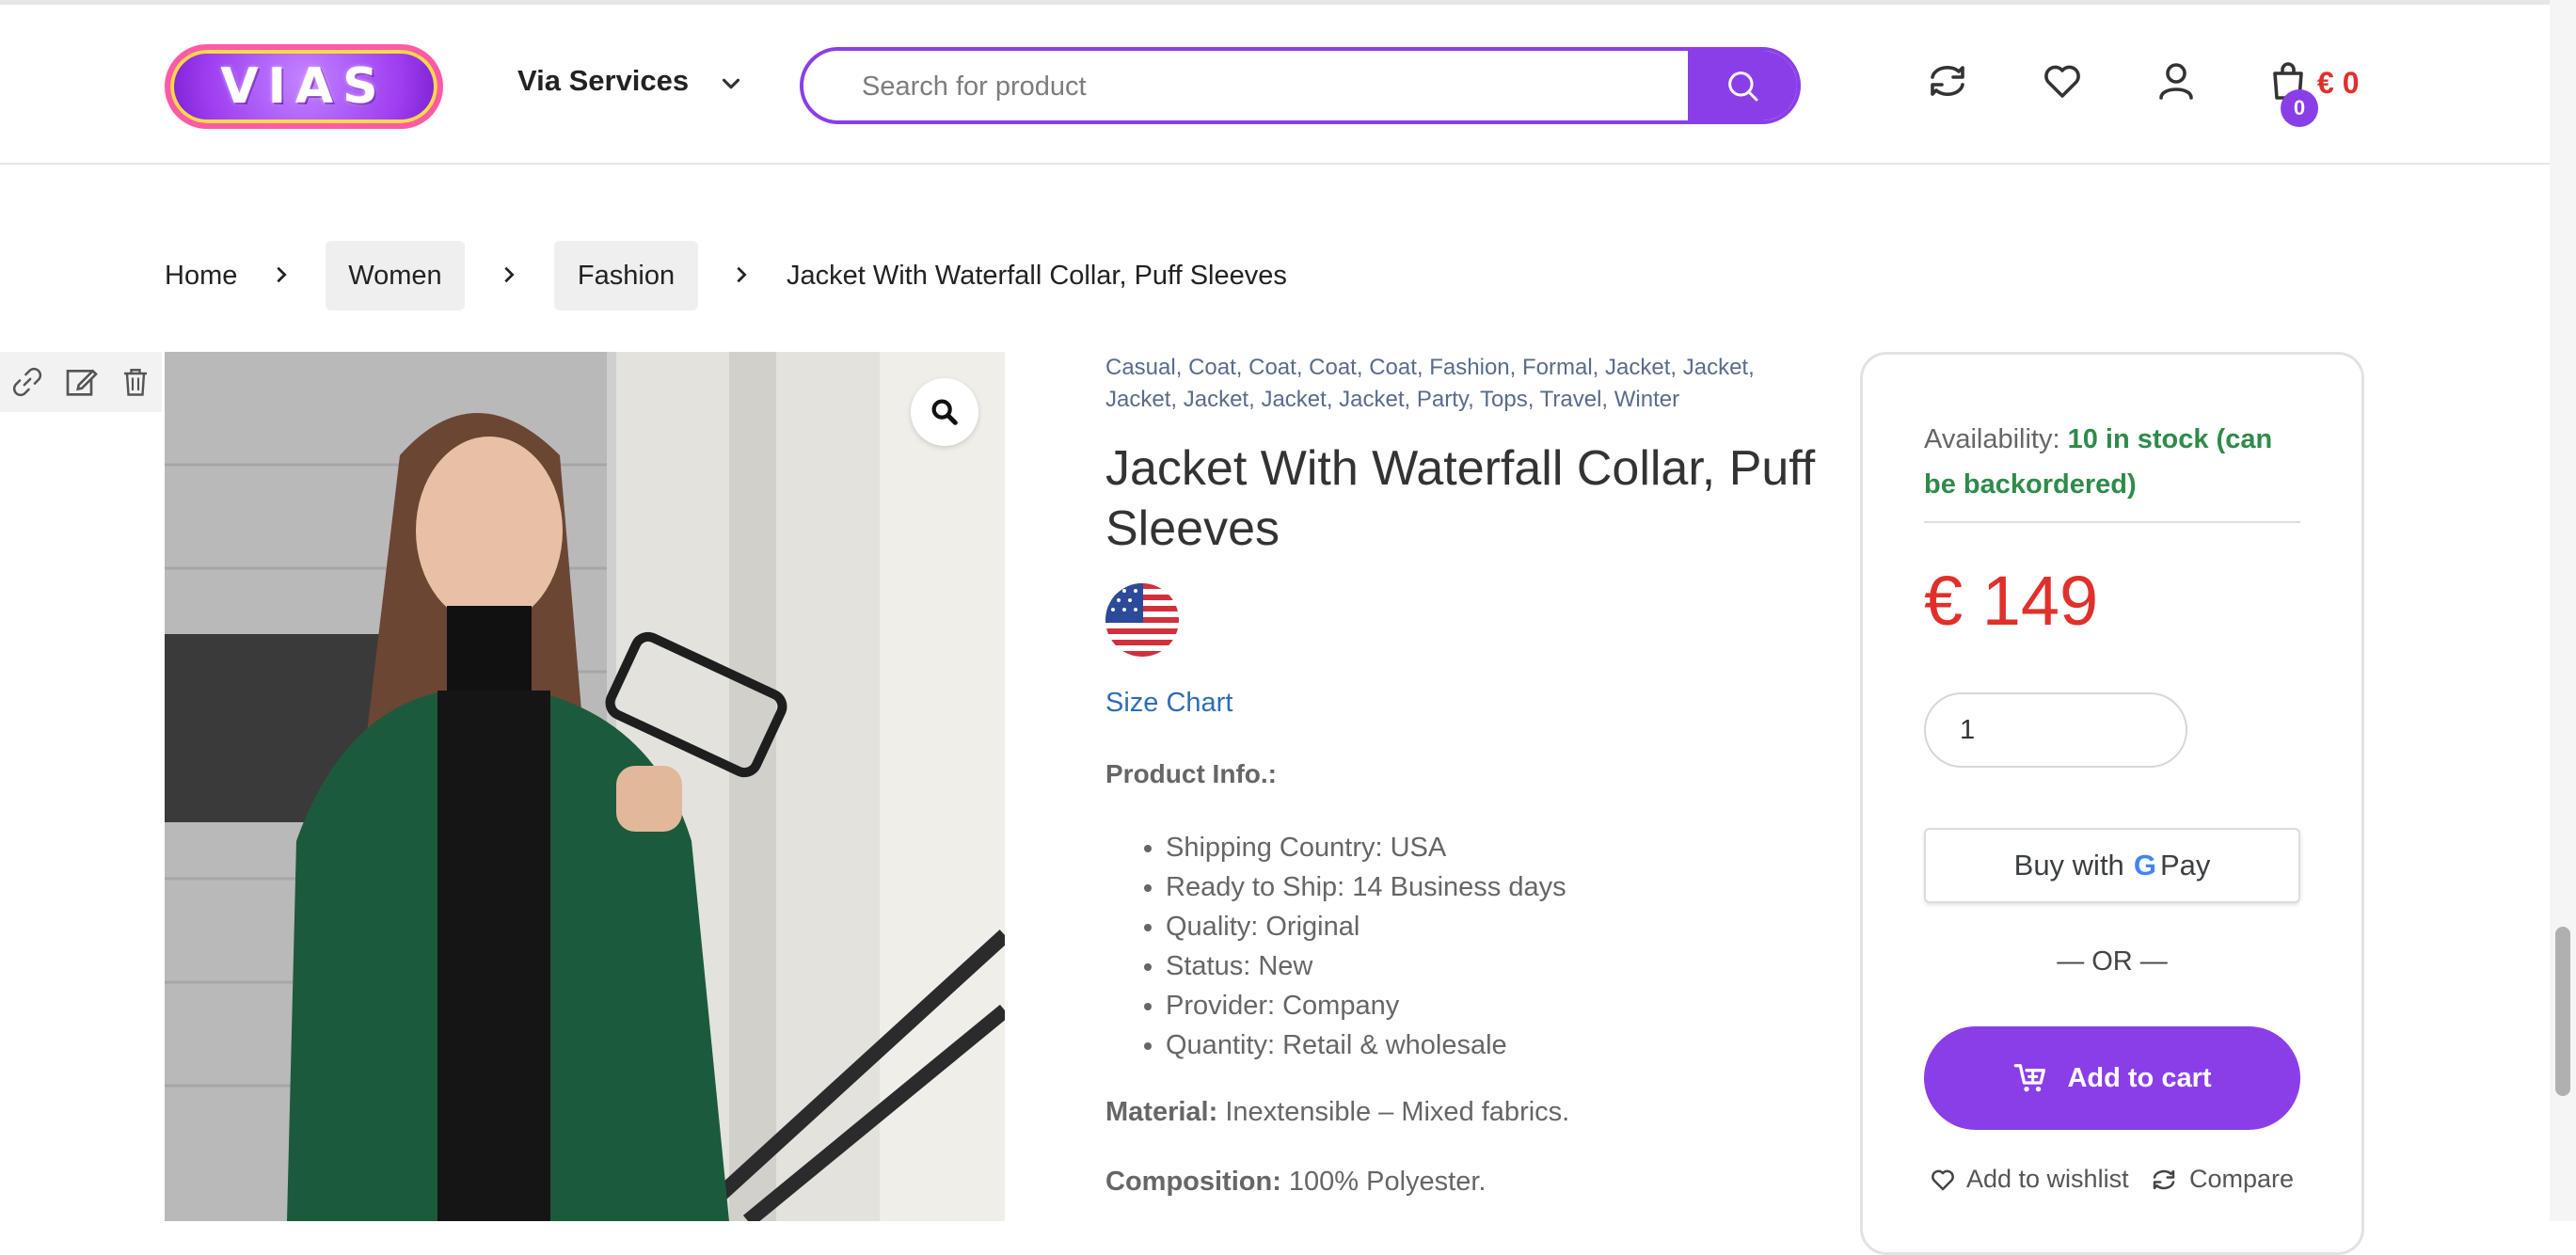 This screenshot has height=1255, width=2576. Describe the element at coordinates (1193, 1182) in the screenshot. I see `composition-label: Composition:` at that location.